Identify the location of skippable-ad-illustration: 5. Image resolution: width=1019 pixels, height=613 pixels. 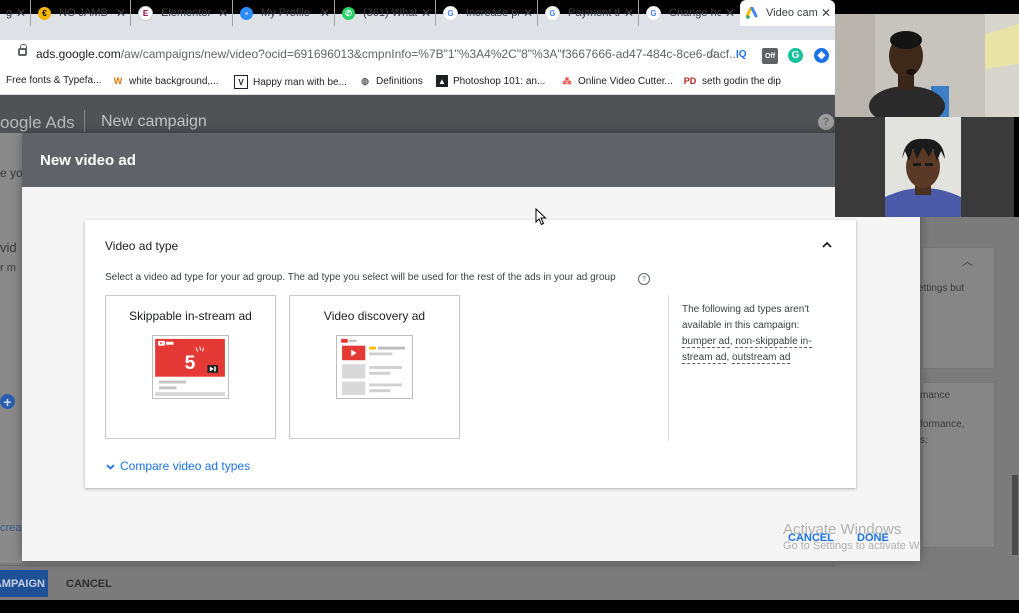
(190, 367).